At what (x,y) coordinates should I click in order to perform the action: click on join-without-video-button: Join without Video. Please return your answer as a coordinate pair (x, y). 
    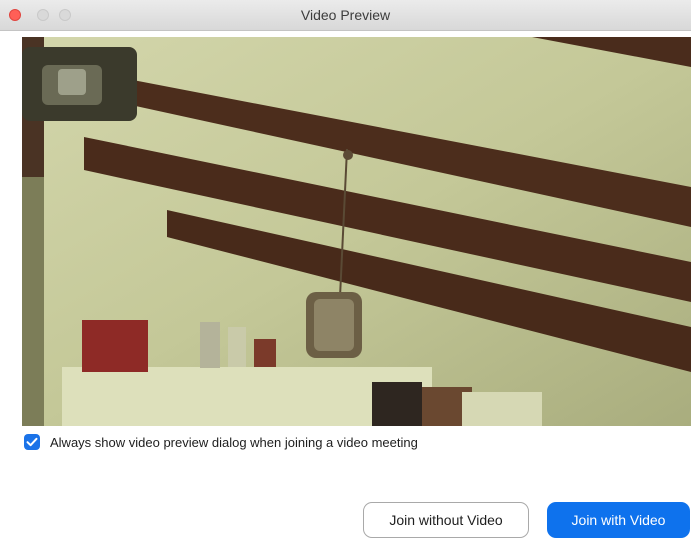
    Looking at the image, I should click on (446, 520).